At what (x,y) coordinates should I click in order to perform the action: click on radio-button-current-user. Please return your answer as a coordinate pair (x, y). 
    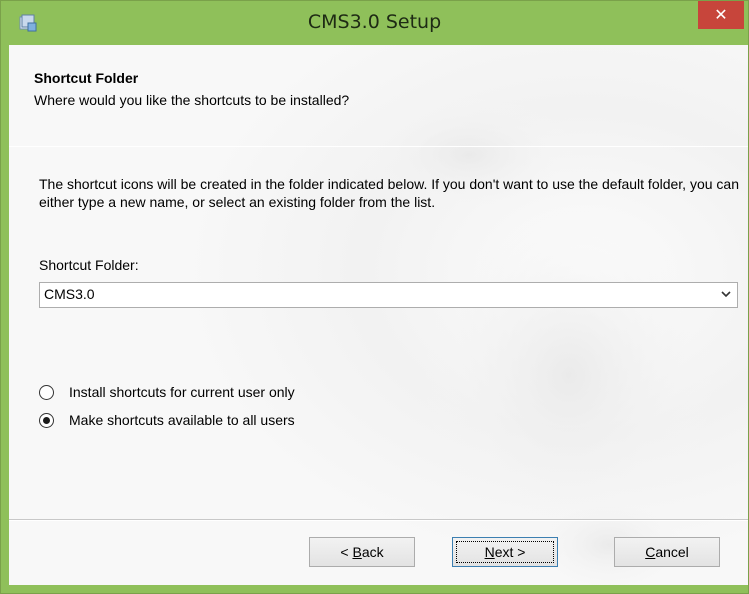
    Looking at the image, I should click on (46, 392).